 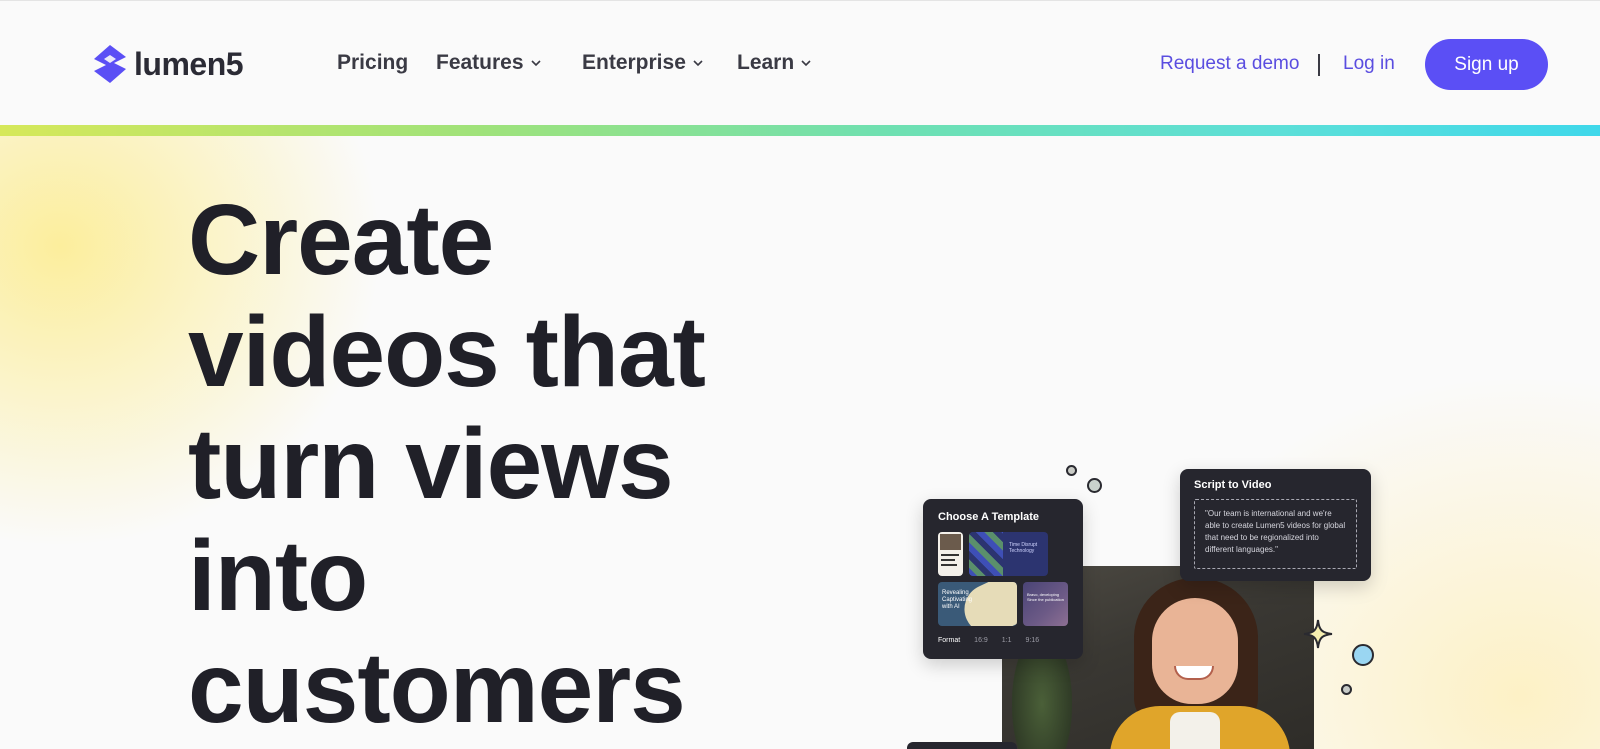 What do you see at coordinates (1319, 65) in the screenshot?
I see `nav-divider` at bounding box center [1319, 65].